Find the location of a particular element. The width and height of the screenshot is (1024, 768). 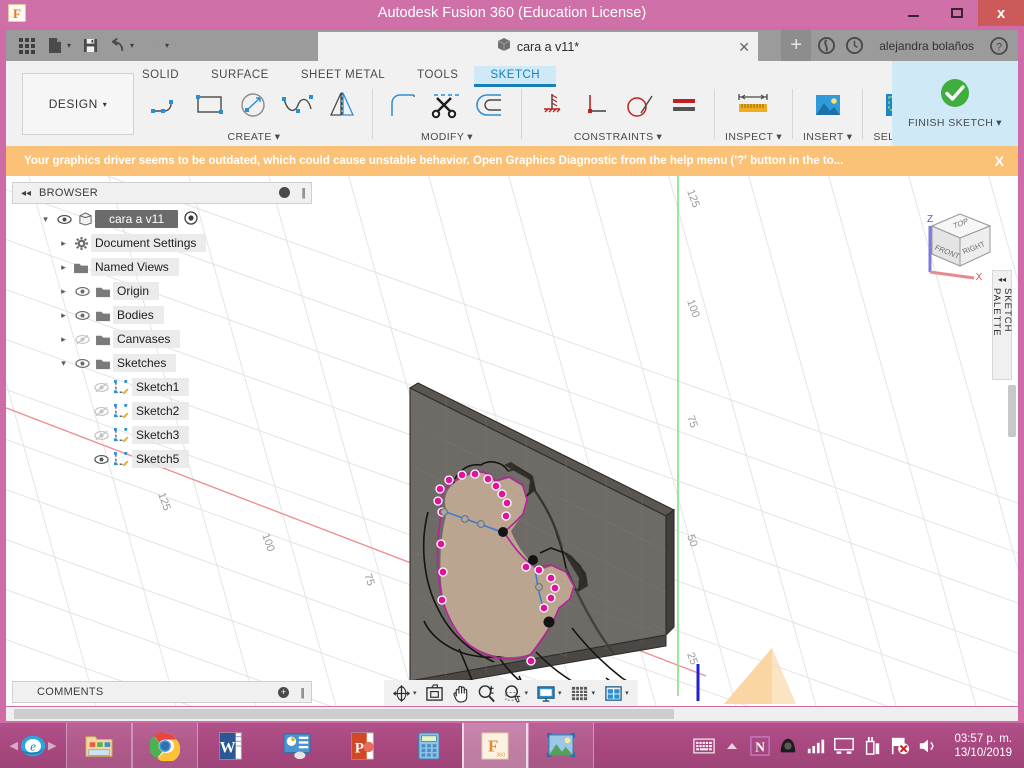

zoom-button is located at coordinates (487, 693).